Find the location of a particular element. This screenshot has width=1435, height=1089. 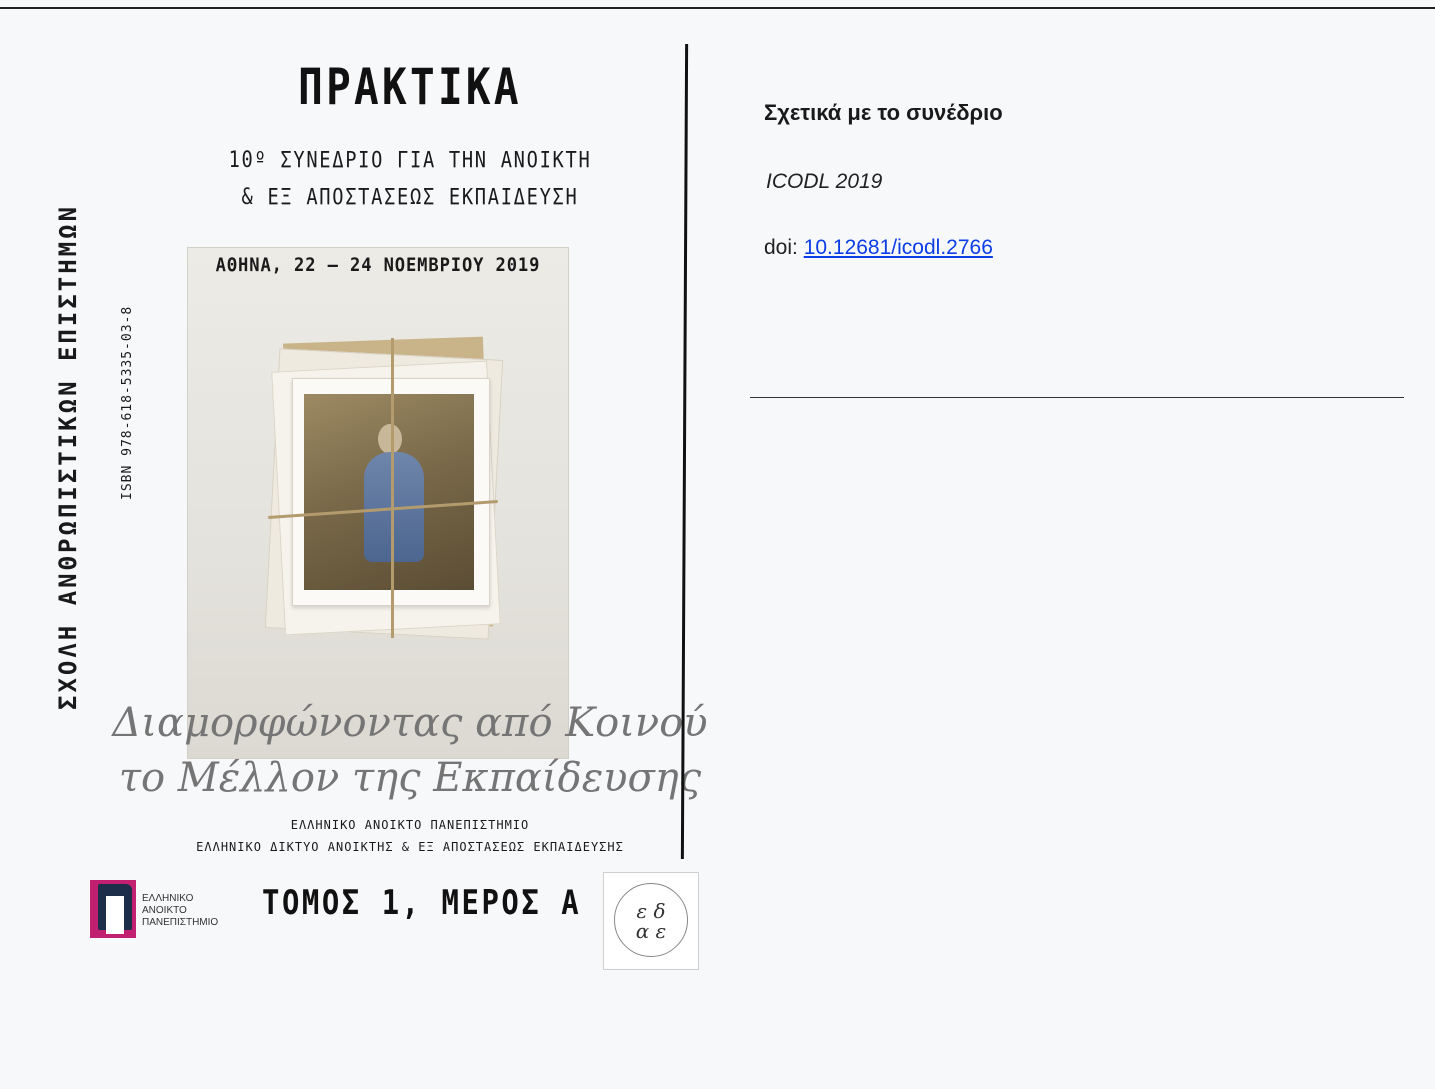

cover-isbn: ISBN 978-618-5335-03-8 is located at coordinates (127, 402).